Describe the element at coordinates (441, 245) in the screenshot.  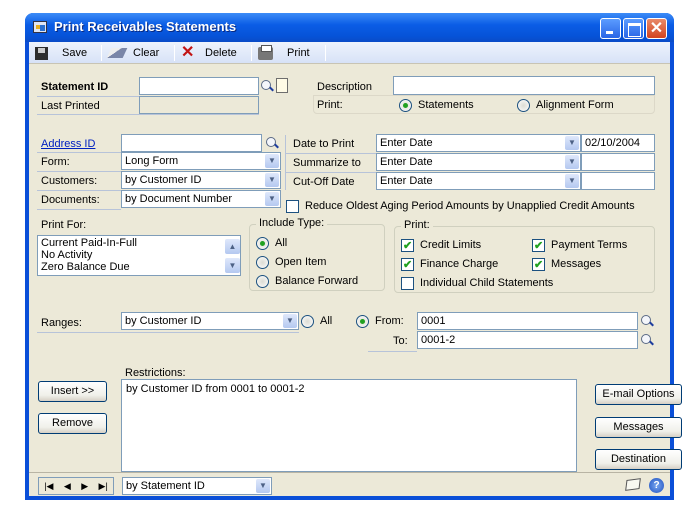
I see `credit-limits-checkbox: Credit Limits` at that location.